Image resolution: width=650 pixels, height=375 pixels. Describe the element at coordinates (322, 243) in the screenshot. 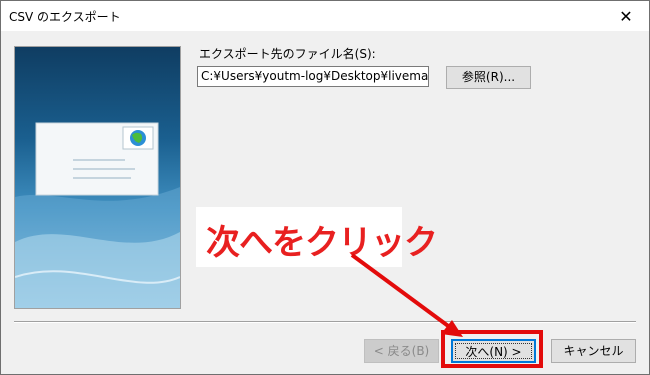

I see `annotation-text: 次へをクリック` at that location.